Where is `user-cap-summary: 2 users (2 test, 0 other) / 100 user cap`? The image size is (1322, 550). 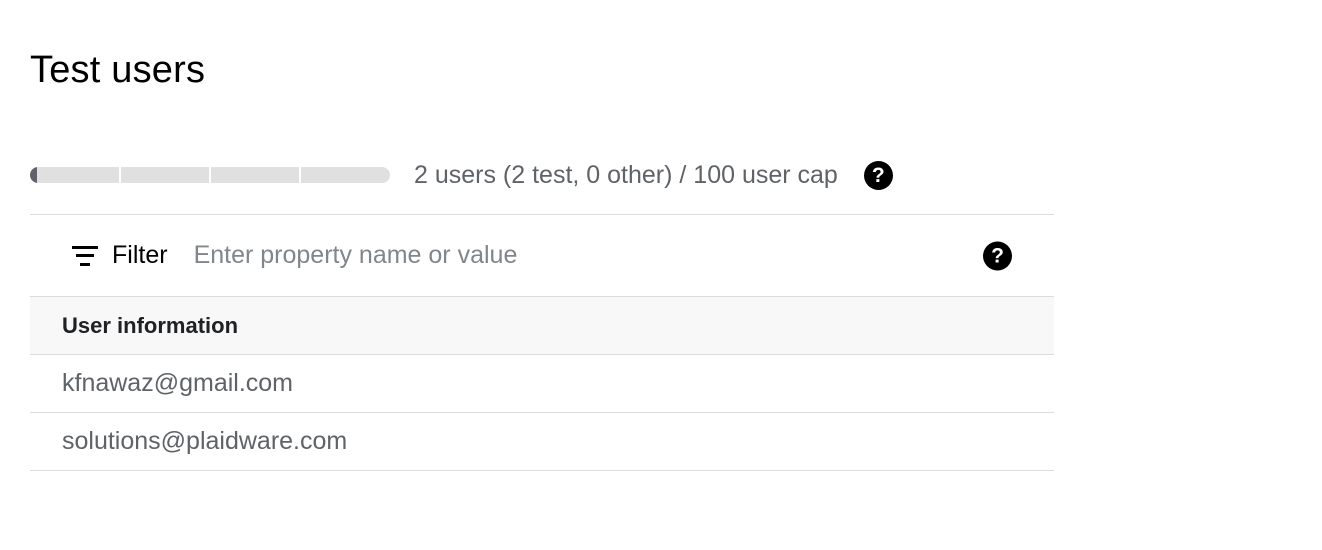 user-cap-summary: 2 users (2 test, 0 other) / 100 user cap is located at coordinates (626, 174).